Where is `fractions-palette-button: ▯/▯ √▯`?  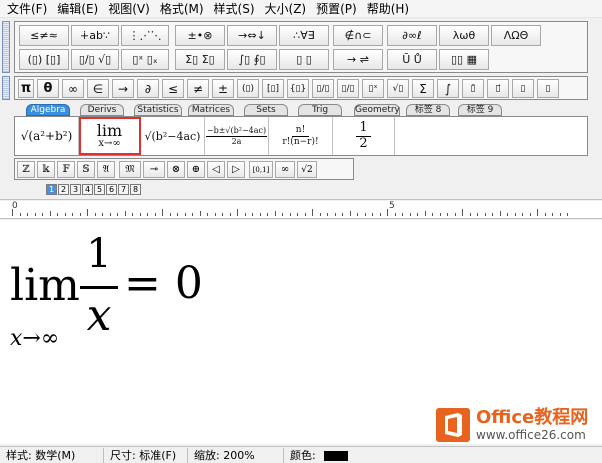
fractions-palette-button: ▯/▯ √▯ is located at coordinates (95, 59).